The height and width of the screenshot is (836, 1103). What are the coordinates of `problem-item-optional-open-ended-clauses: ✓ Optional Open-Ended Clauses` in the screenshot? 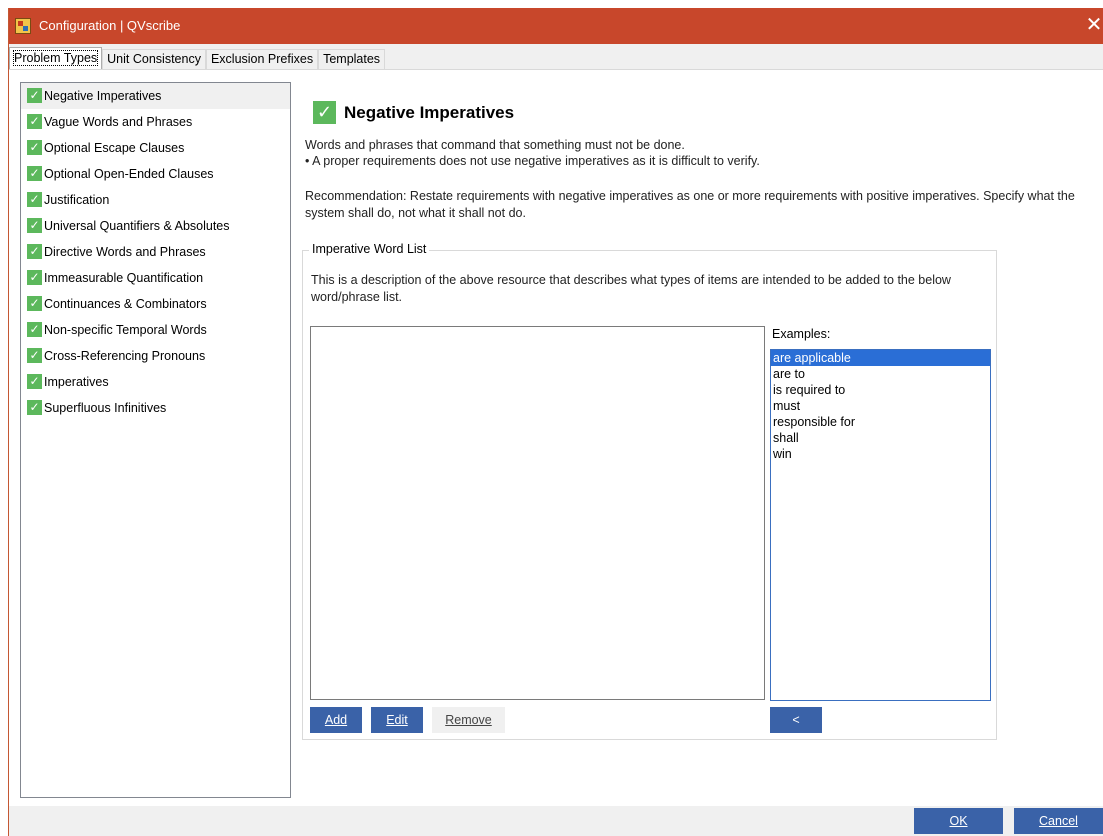 It's located at (155, 174).